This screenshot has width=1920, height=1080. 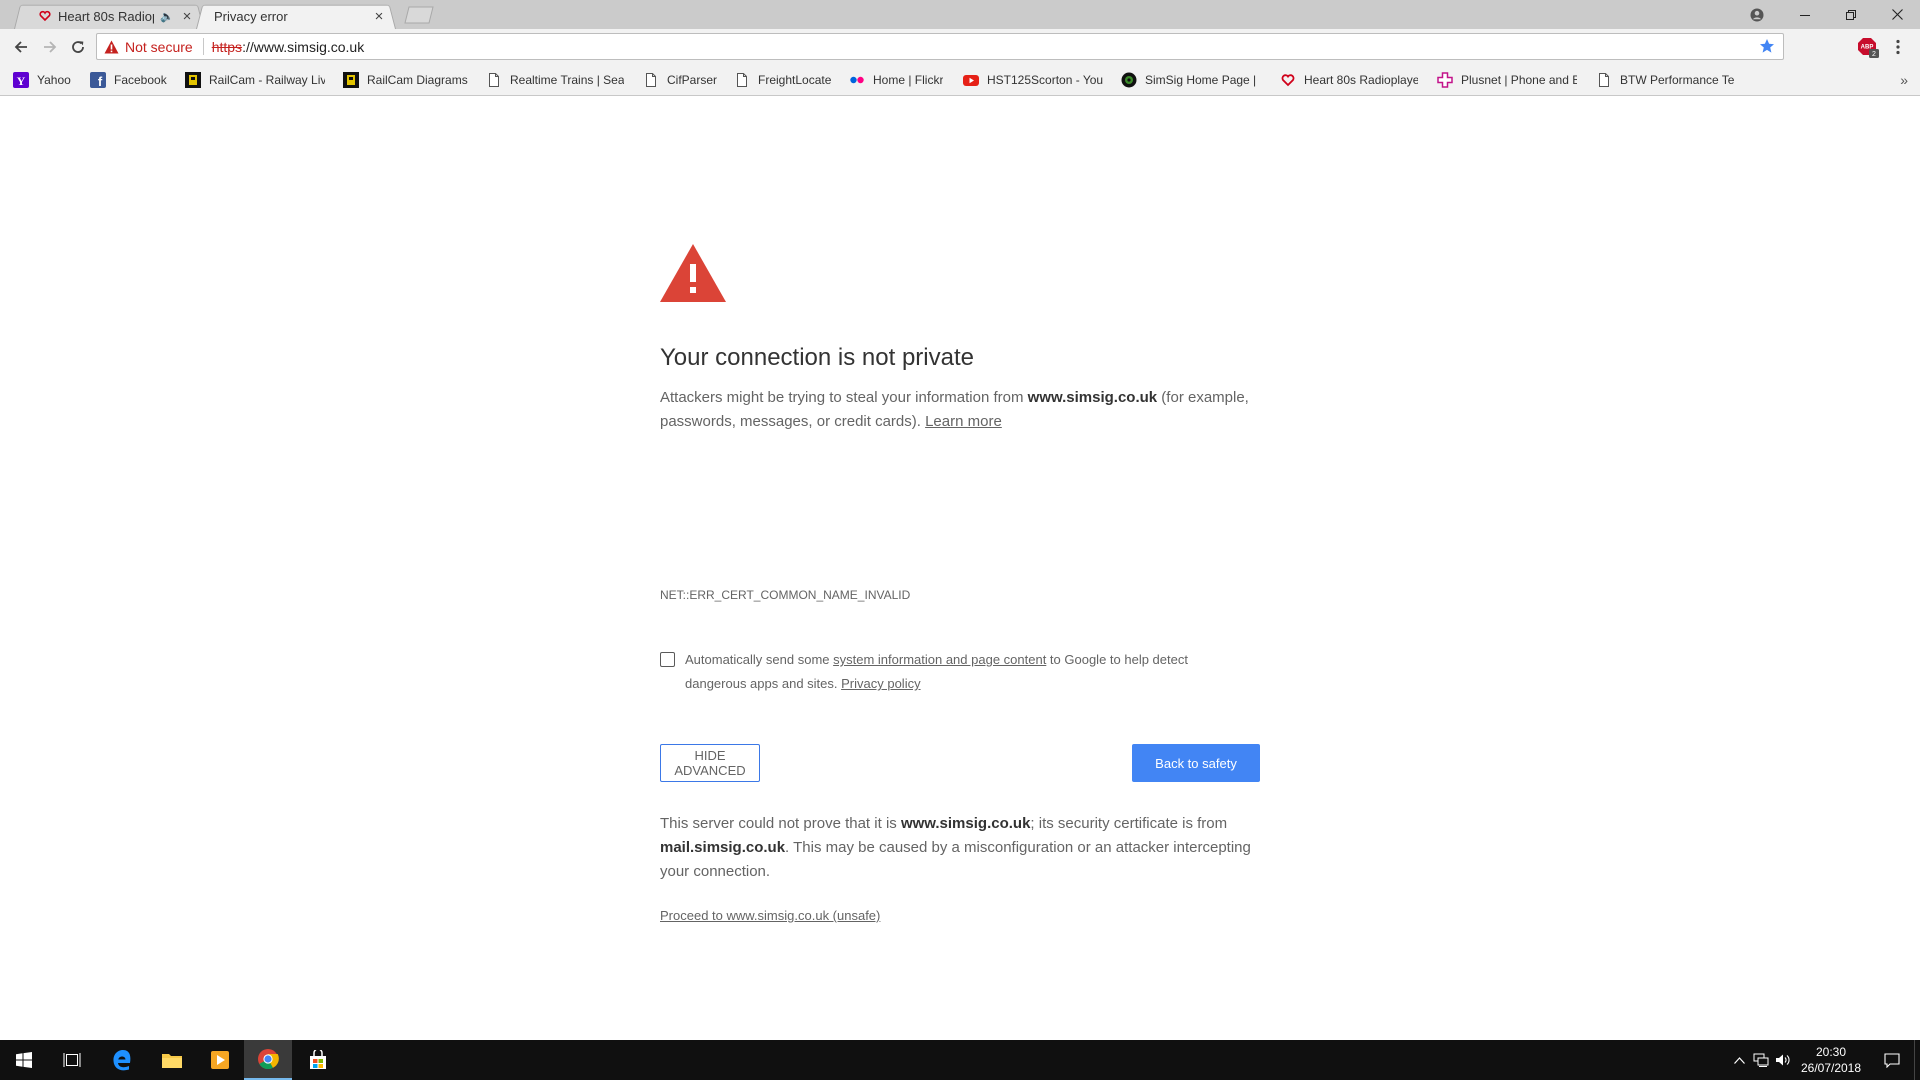 I want to click on url-scheme: https, so click(x=227, y=46).